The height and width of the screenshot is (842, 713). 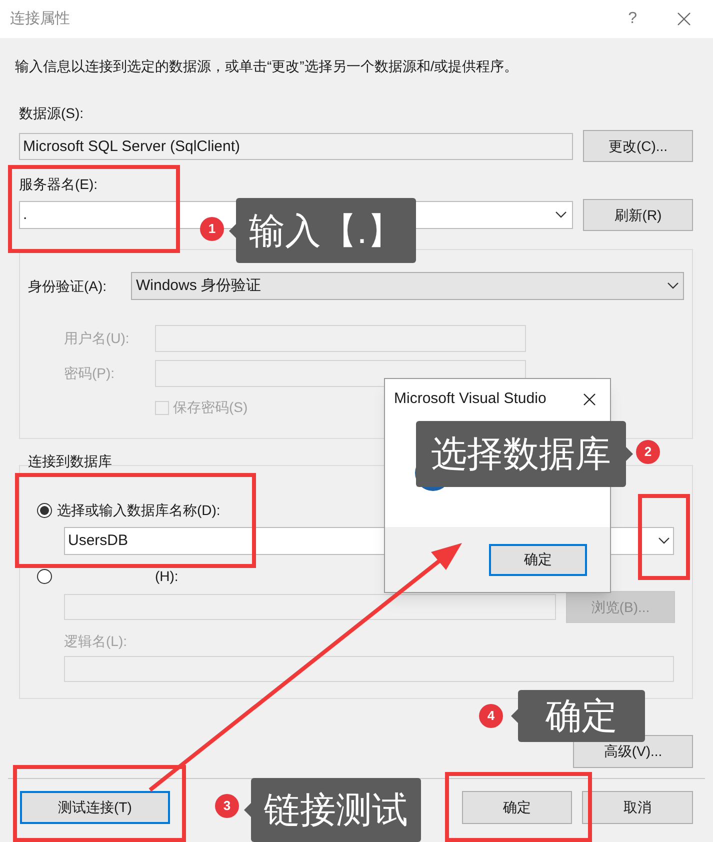 What do you see at coordinates (589, 399) in the screenshot?
I see `close-icon` at bounding box center [589, 399].